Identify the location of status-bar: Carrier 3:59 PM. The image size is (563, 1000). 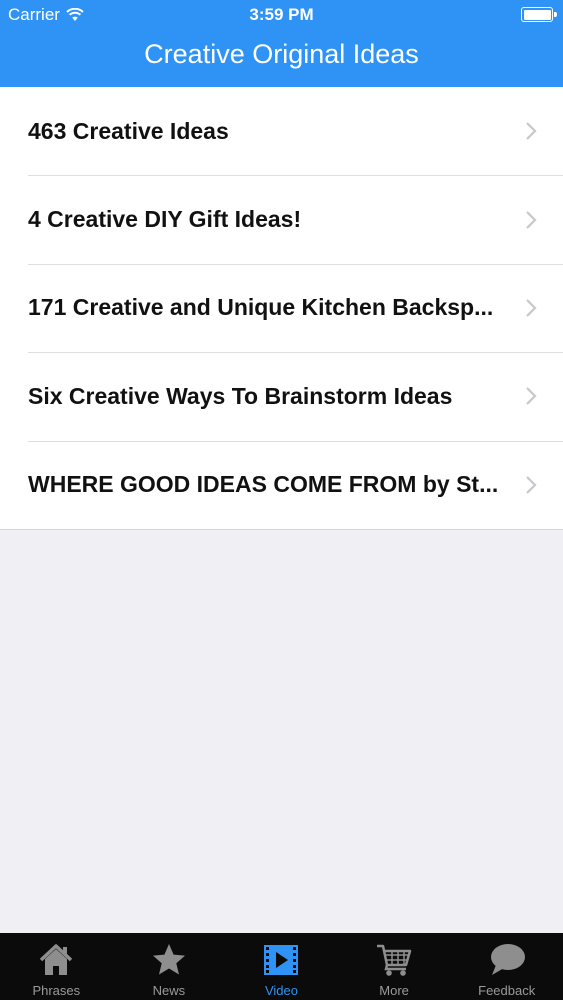
(281, 15).